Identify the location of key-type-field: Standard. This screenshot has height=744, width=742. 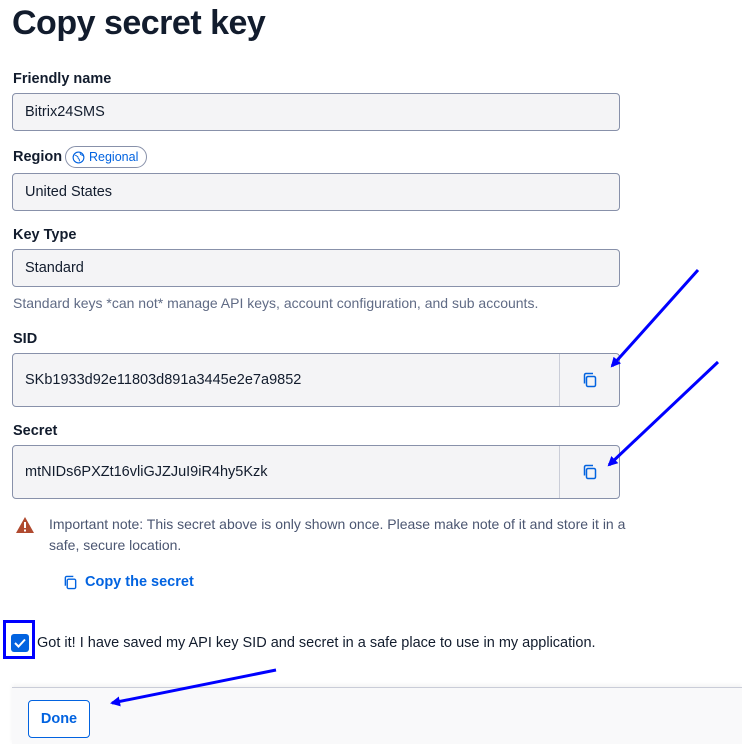
(316, 268).